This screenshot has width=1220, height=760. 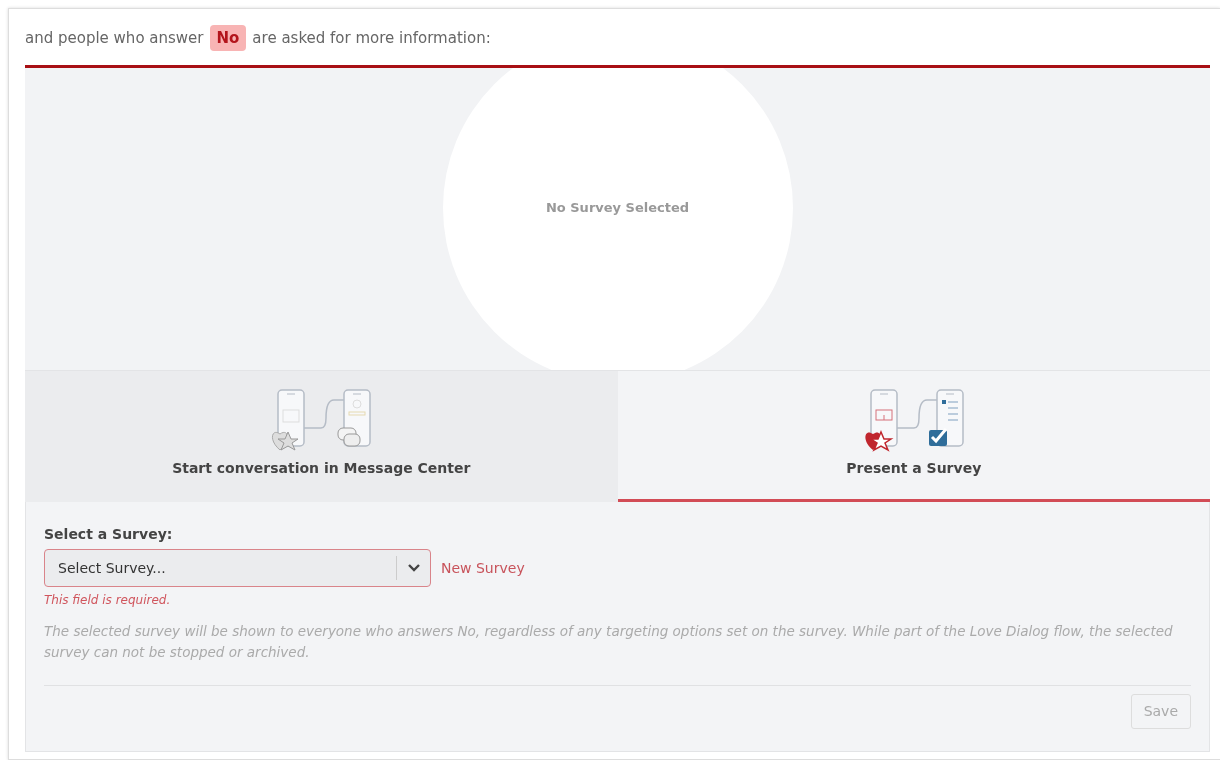 I want to click on intro-text: and people who answer, so click(x=114, y=38).